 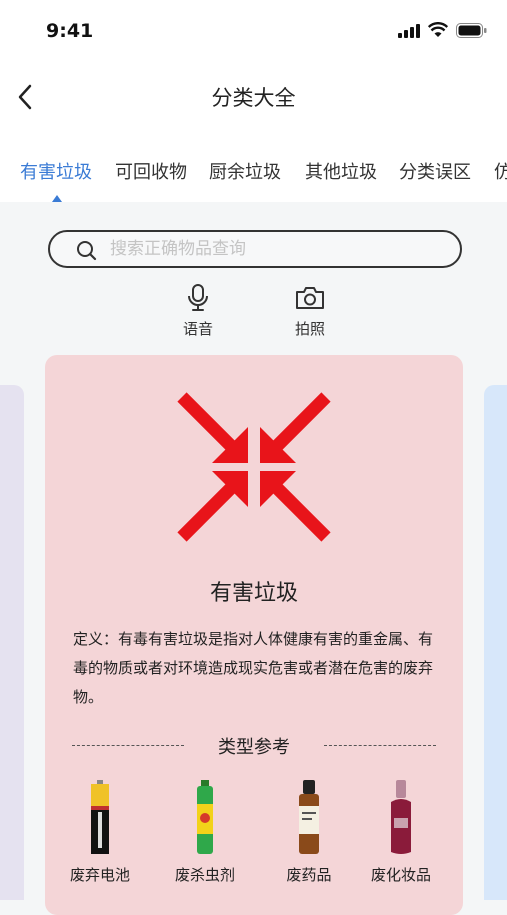 What do you see at coordinates (275, 249) in the screenshot?
I see `search-input` at bounding box center [275, 249].